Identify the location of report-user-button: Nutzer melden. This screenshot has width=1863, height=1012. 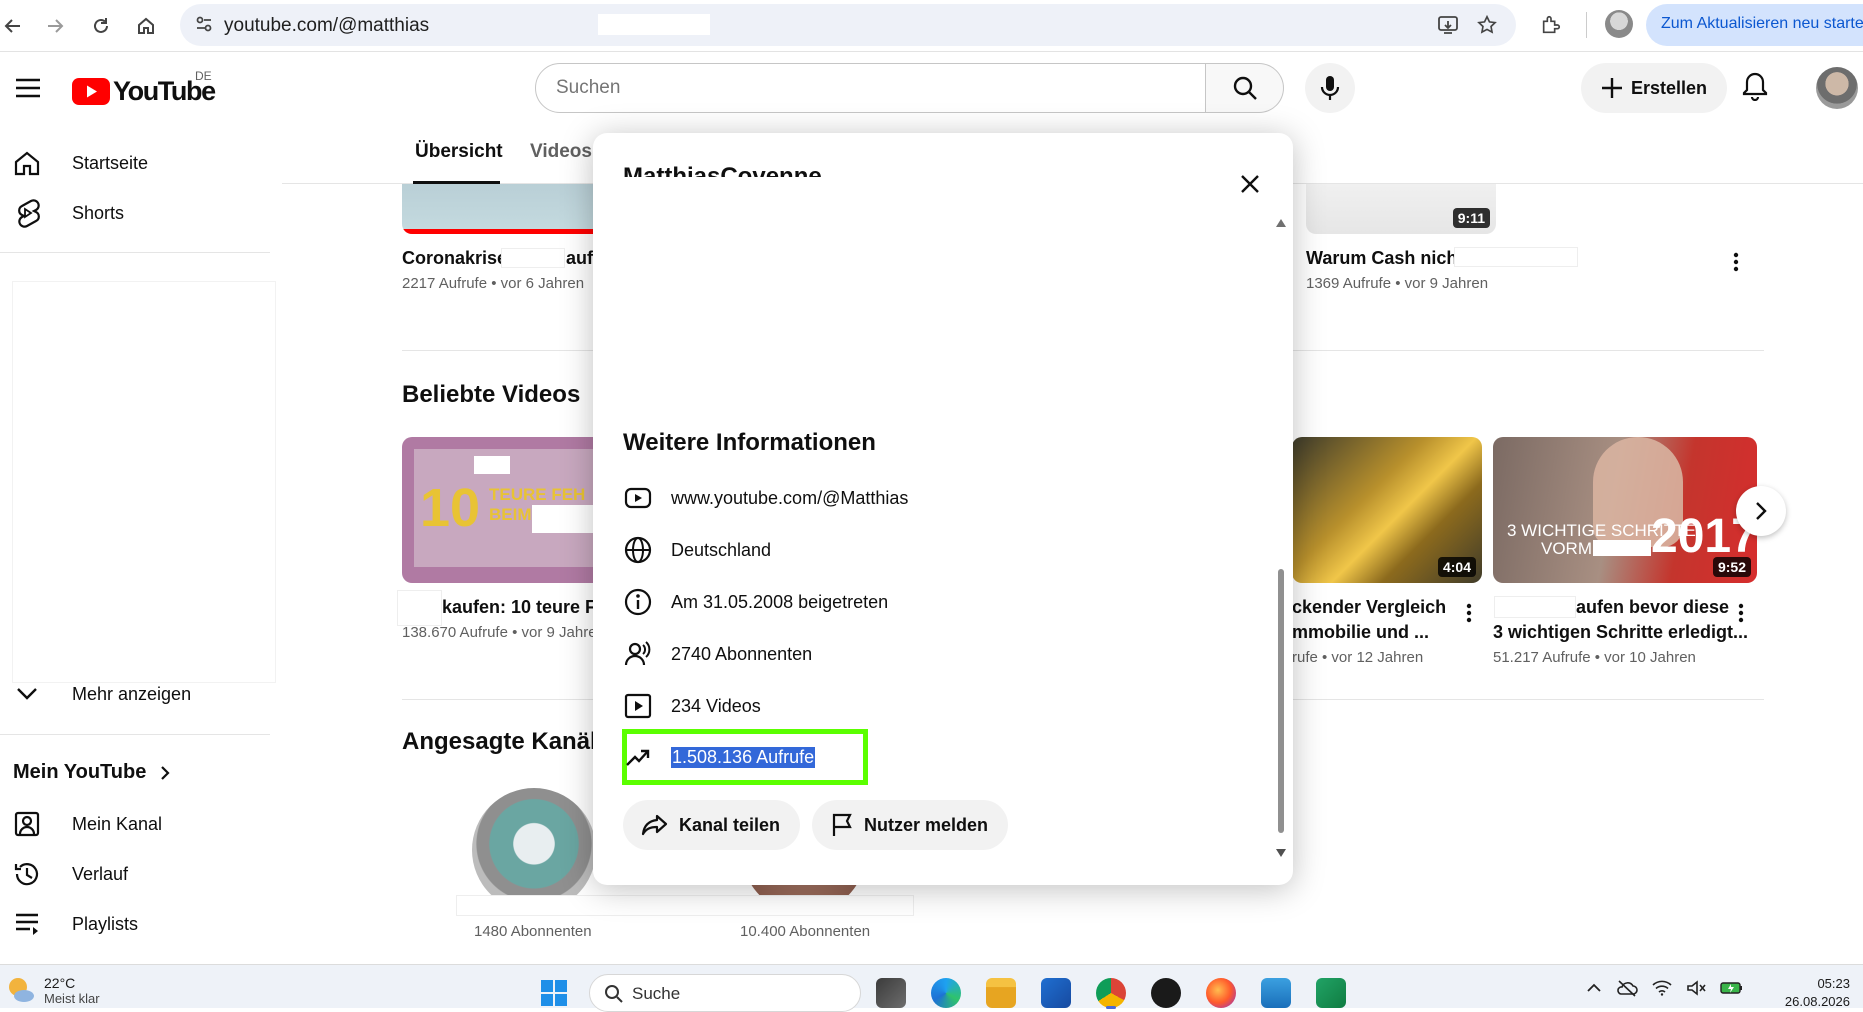
(910, 825).